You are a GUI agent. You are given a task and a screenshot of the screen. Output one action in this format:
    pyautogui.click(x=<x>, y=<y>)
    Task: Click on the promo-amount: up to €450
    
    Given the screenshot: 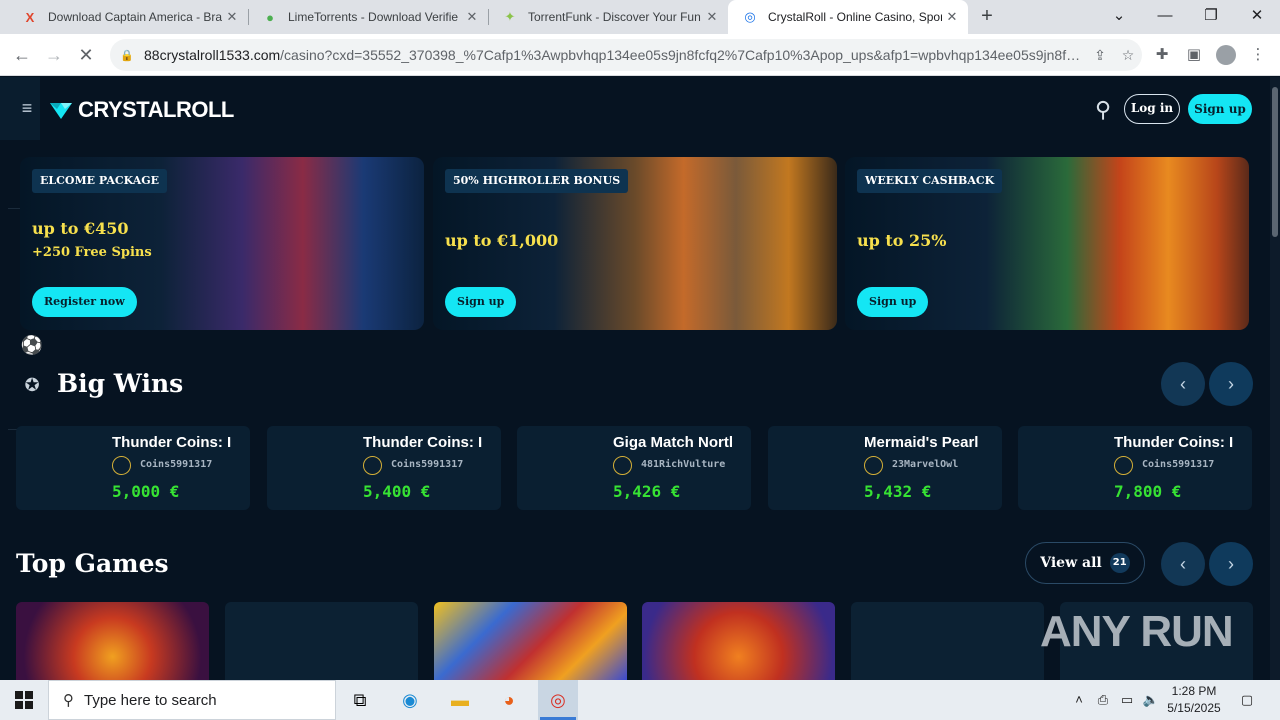 What is the action you would take?
    pyautogui.click(x=80, y=228)
    